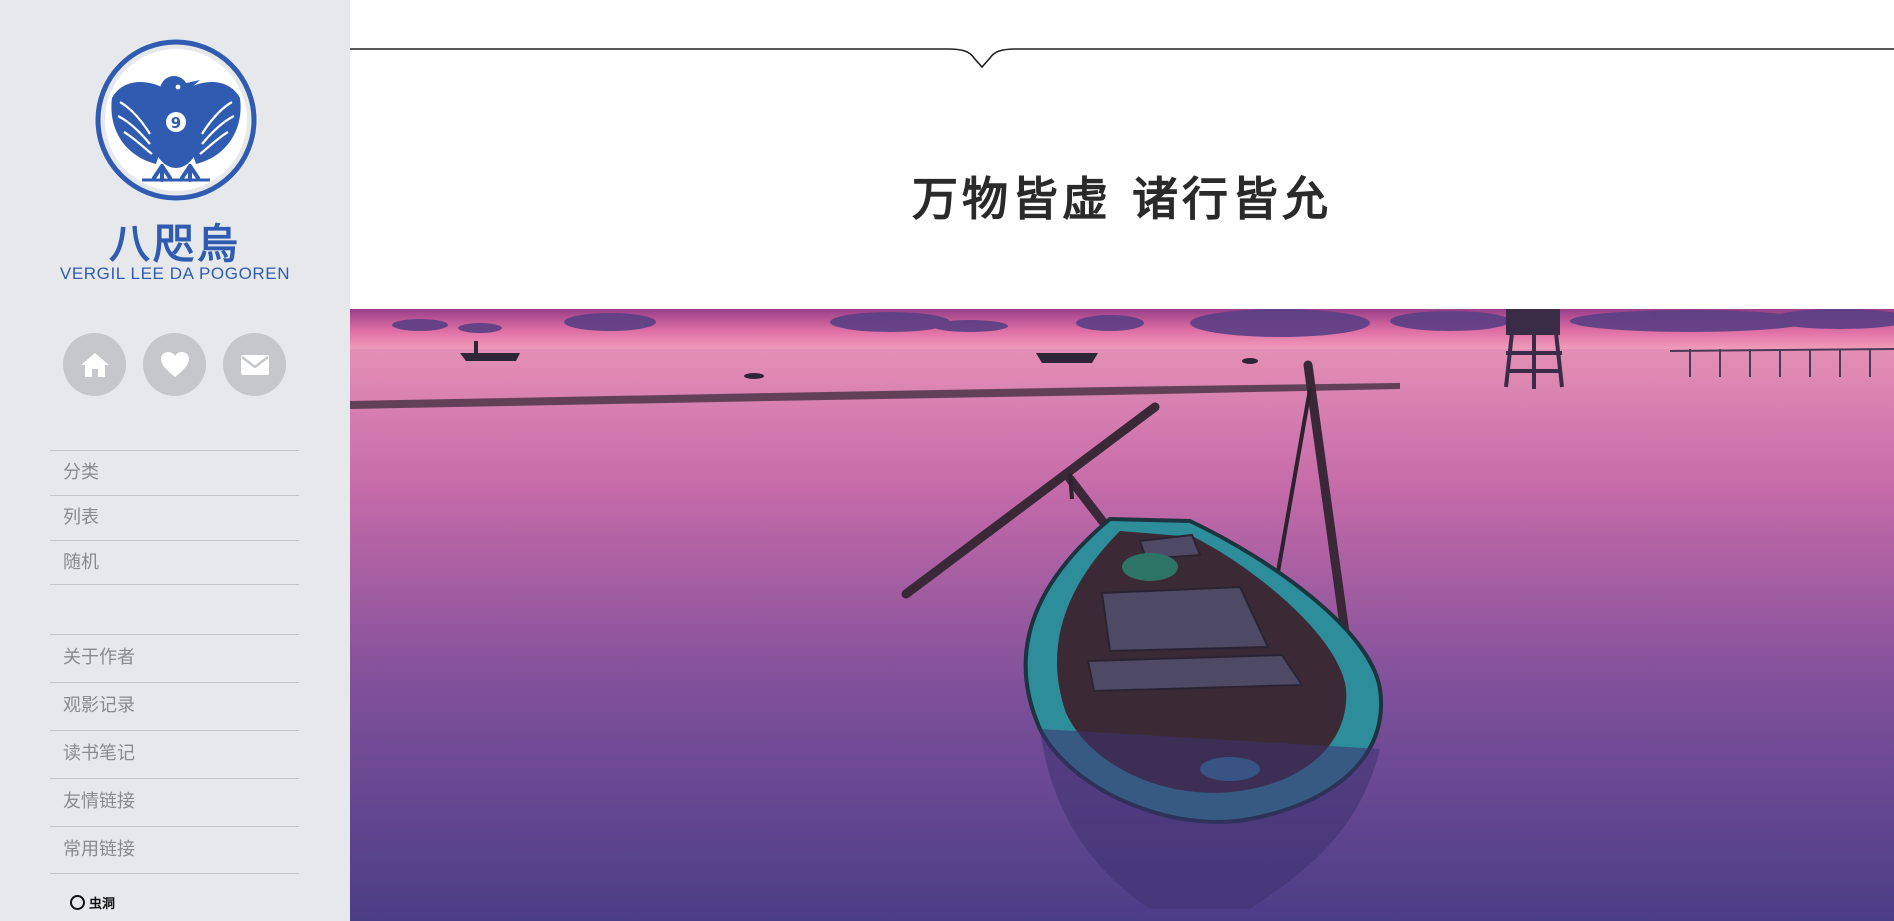  What do you see at coordinates (77, 902) in the screenshot?
I see `ring-icon` at bounding box center [77, 902].